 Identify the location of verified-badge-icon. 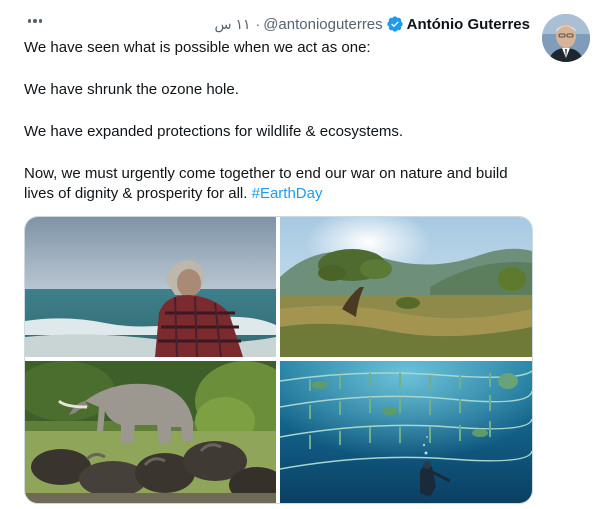
(394, 24).